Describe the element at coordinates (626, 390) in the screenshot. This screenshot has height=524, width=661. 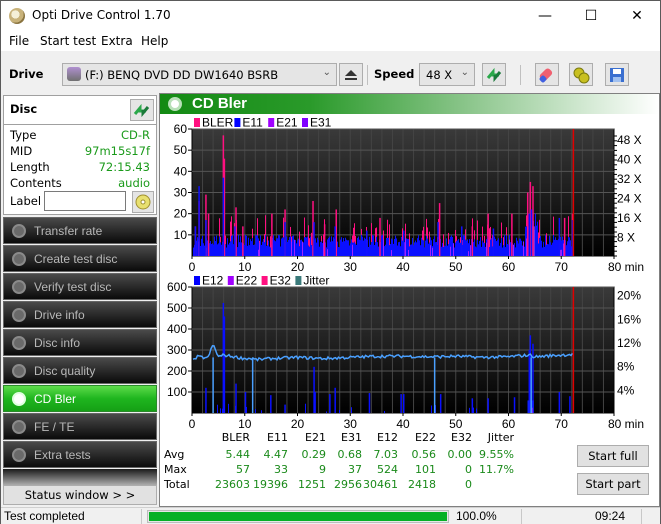
I see `y2-tick-label: 4%` at that location.